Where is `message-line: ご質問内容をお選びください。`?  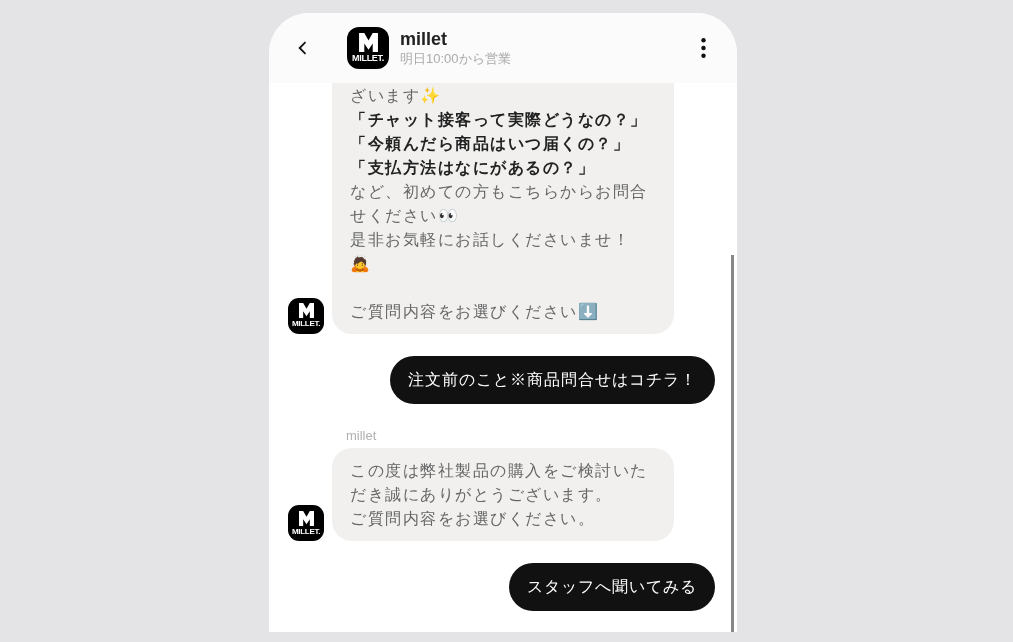 message-line: ご質問内容をお選びください。 is located at coordinates (472, 519).